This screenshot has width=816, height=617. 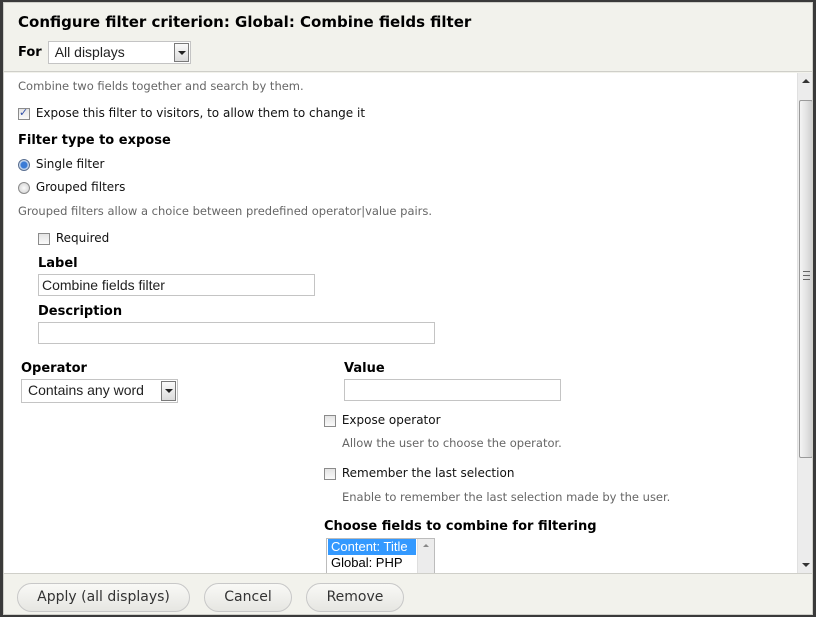 I want to click on description-field-label: Description, so click(x=80, y=311).